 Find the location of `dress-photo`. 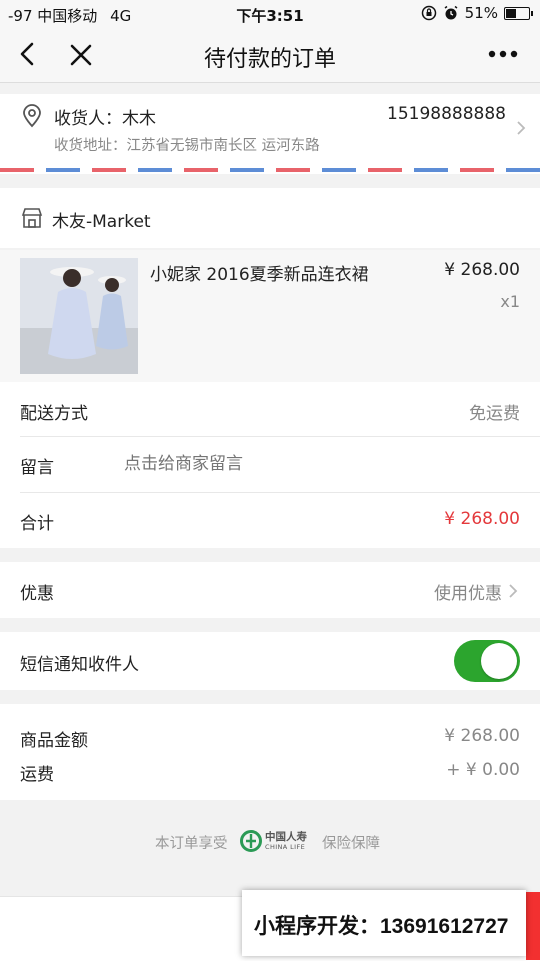

dress-photo is located at coordinates (79, 316).